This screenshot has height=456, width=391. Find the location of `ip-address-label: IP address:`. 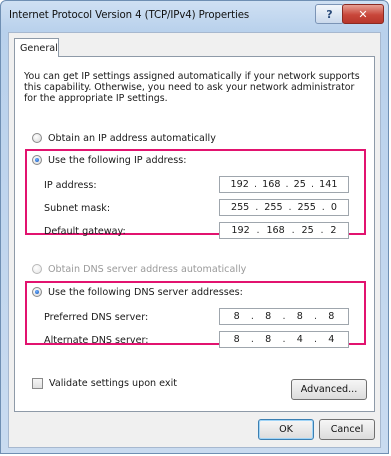

ip-address-label: IP address: is located at coordinates (70, 185).